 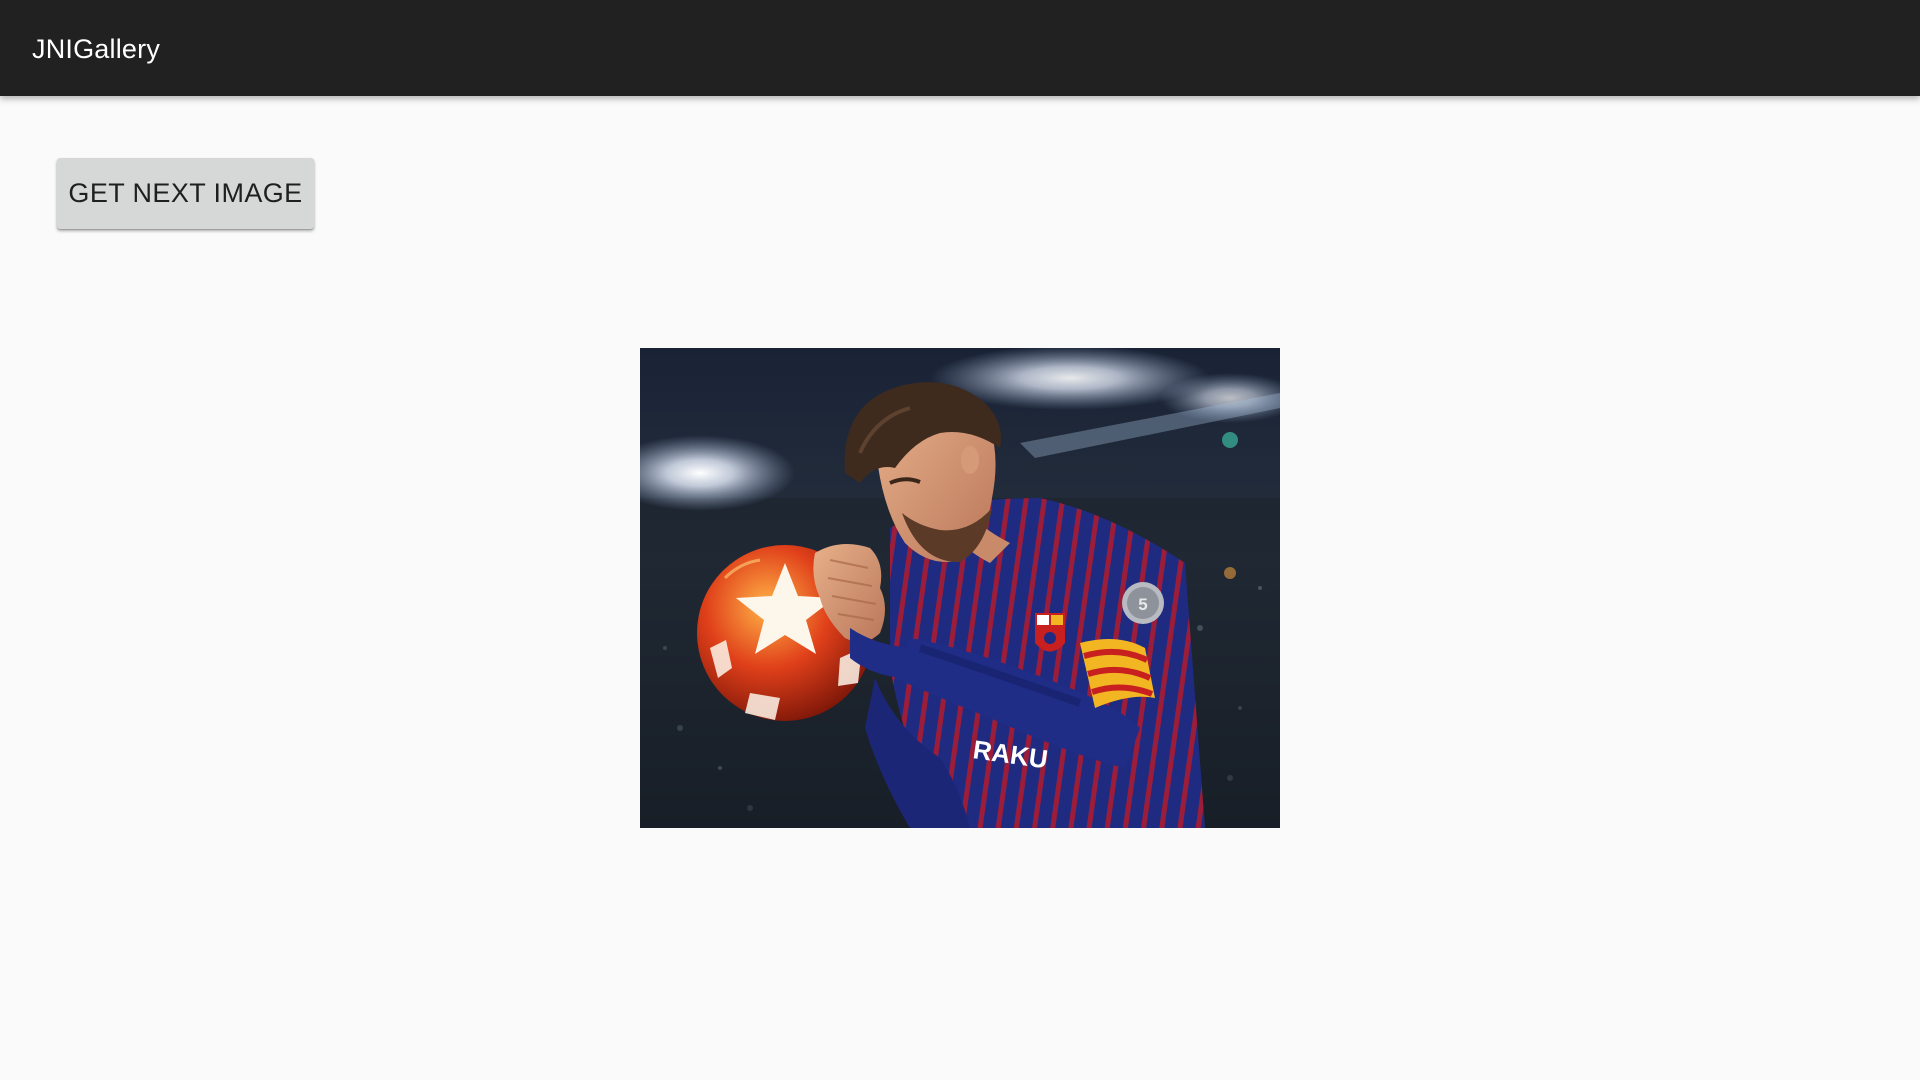 I want to click on app-bar: JNIGallery, so click(x=960, y=48).